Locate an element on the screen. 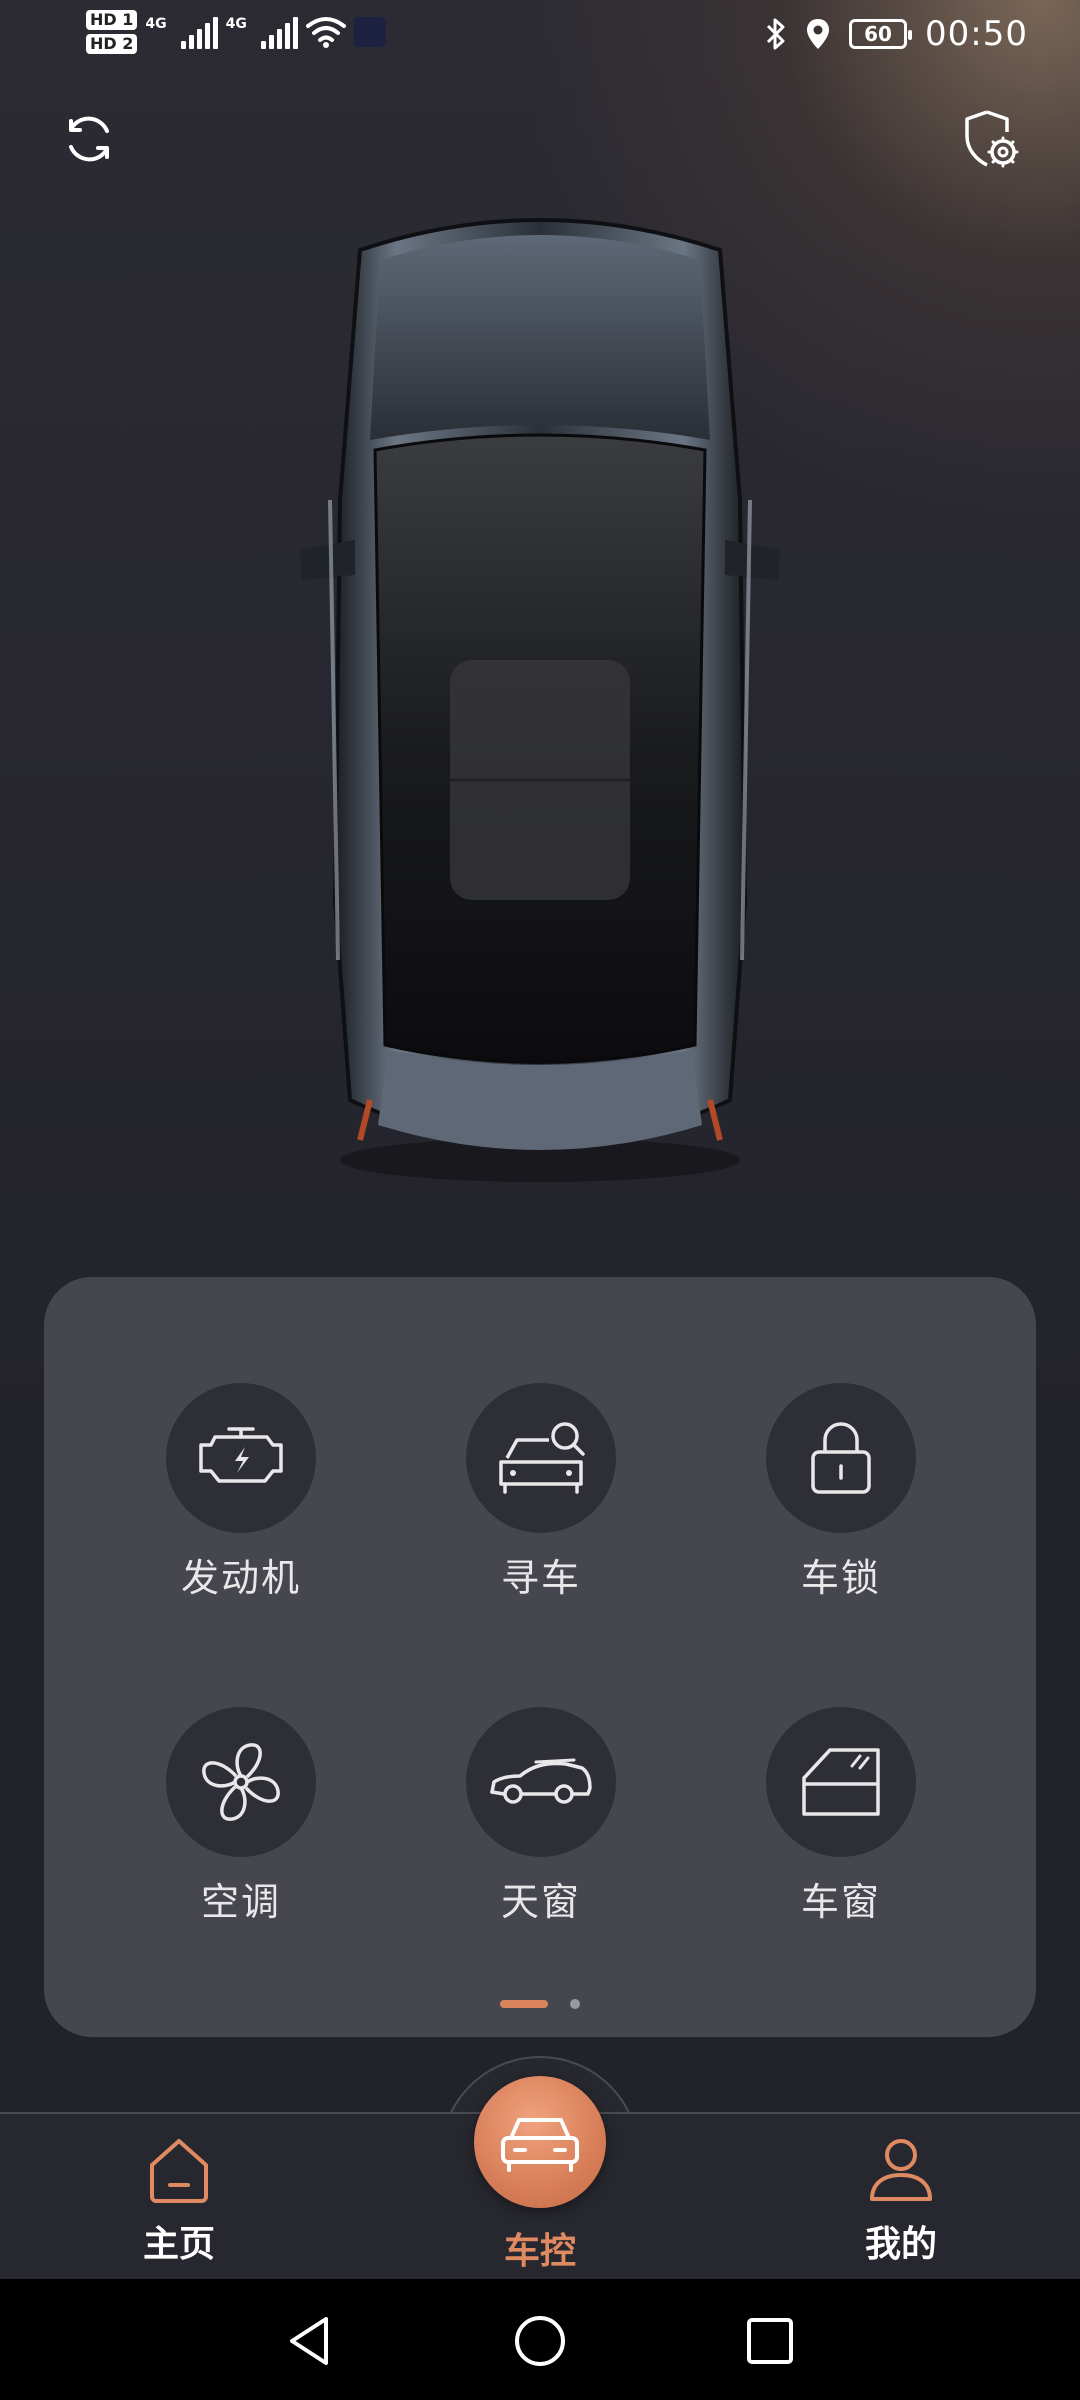 The image size is (1080, 2400). find-car-icon is located at coordinates (542, 1458).